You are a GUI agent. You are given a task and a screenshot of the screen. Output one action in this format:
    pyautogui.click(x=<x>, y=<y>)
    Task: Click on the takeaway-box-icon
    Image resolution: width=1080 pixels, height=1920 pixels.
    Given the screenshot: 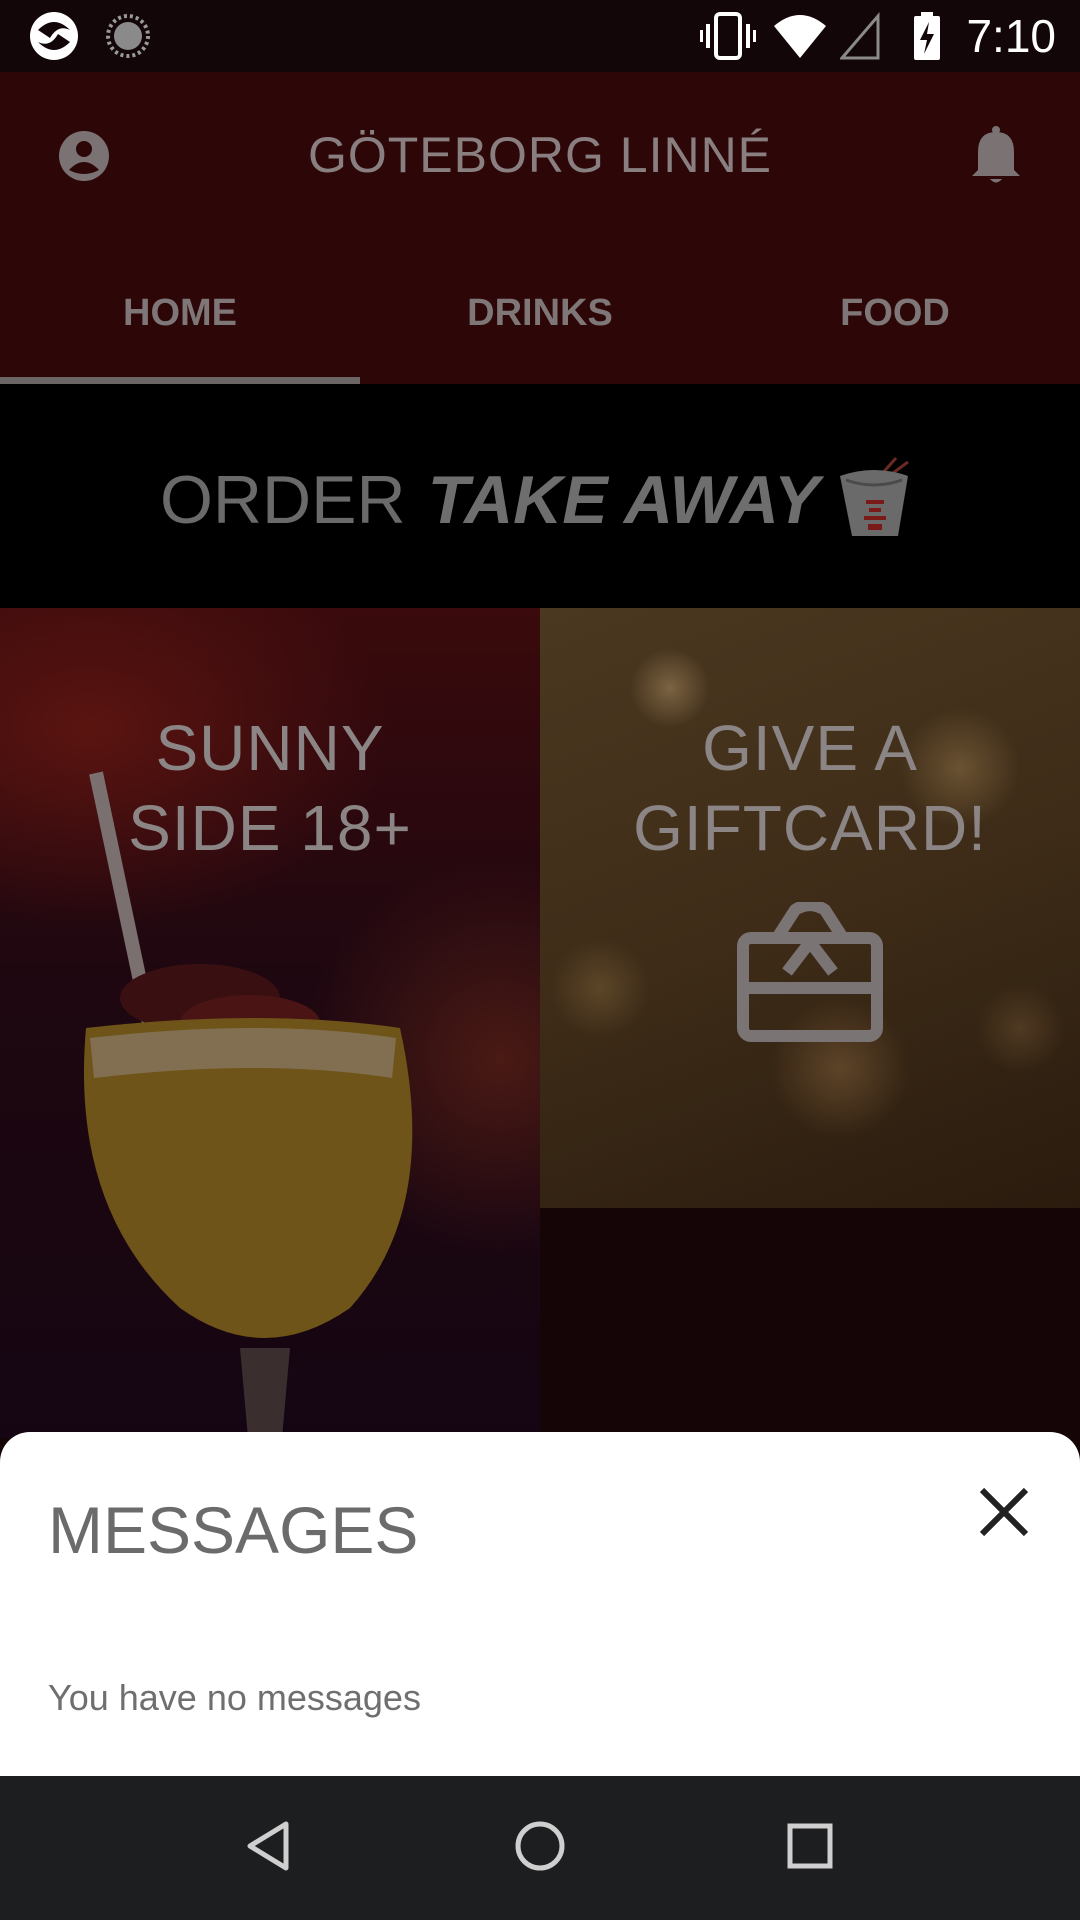 What is the action you would take?
    pyautogui.click(x=874, y=496)
    